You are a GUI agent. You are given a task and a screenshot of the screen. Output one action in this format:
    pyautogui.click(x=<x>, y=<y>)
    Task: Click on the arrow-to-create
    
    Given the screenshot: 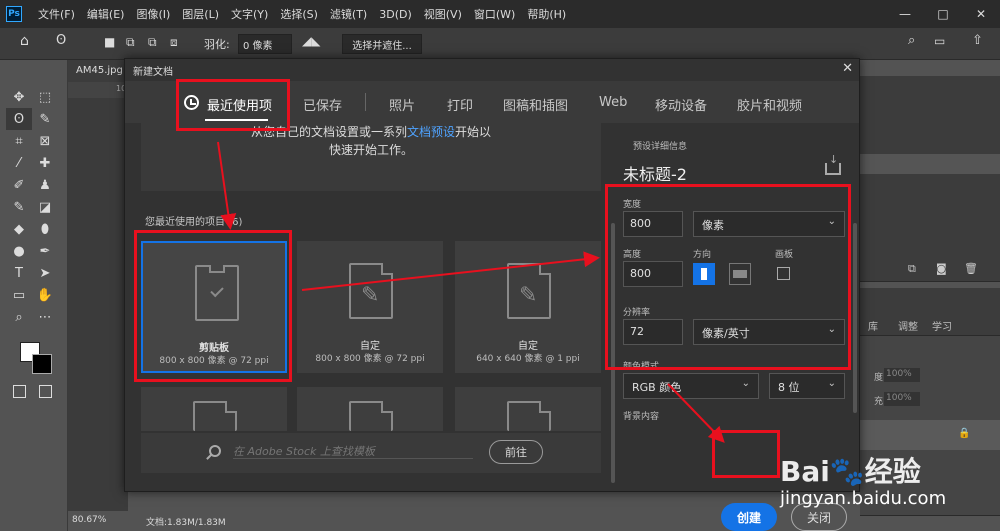 What is the action you would take?
    pyautogui.click(x=696, y=413)
    